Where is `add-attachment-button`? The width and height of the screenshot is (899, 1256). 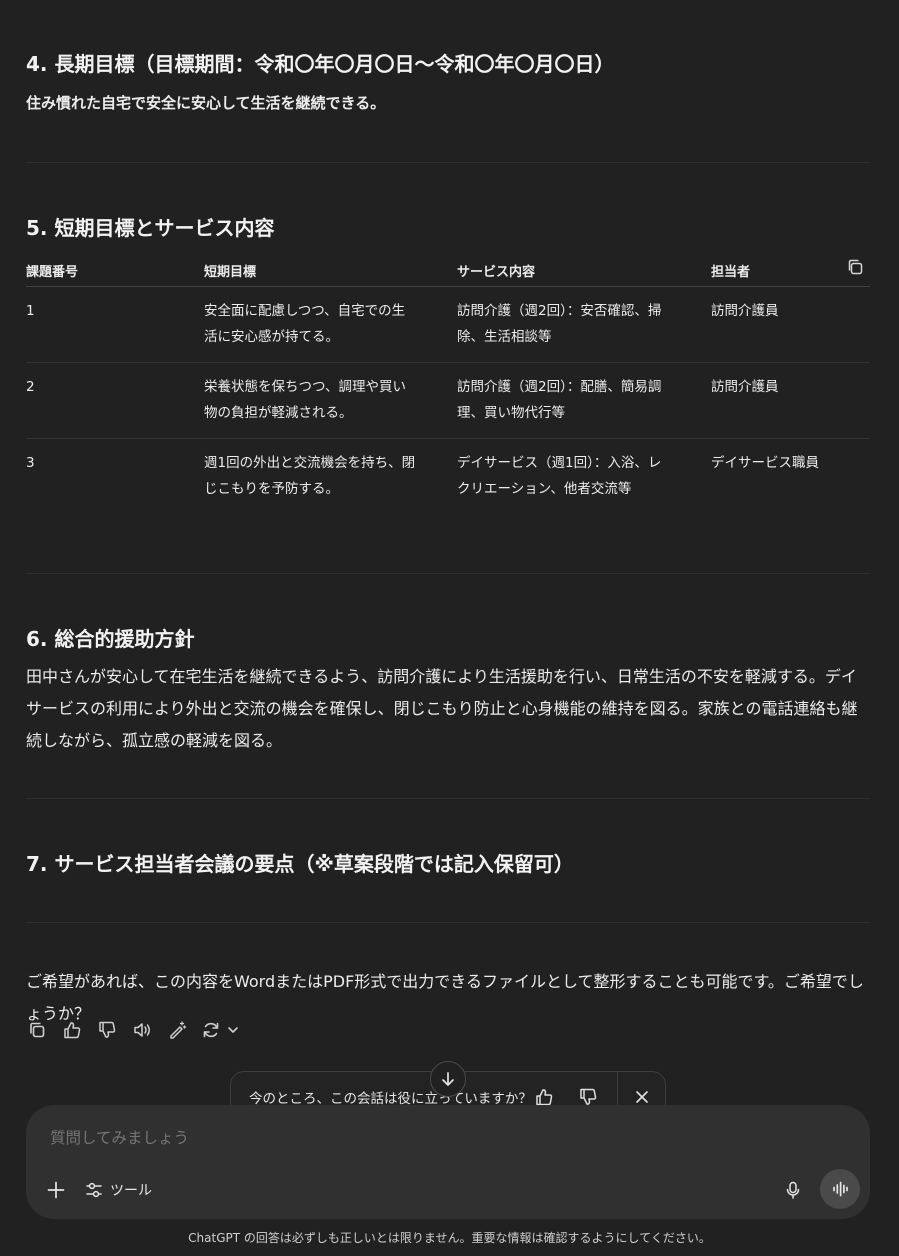 add-attachment-button is located at coordinates (56, 1190).